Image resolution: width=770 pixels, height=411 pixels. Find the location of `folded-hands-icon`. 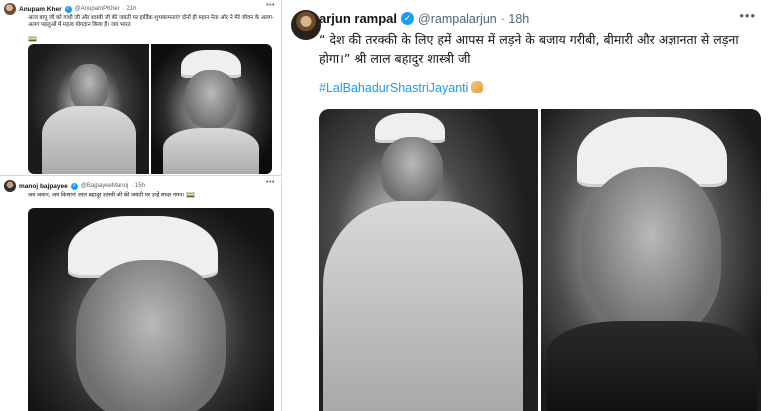

folded-hands-icon is located at coordinates (477, 87).